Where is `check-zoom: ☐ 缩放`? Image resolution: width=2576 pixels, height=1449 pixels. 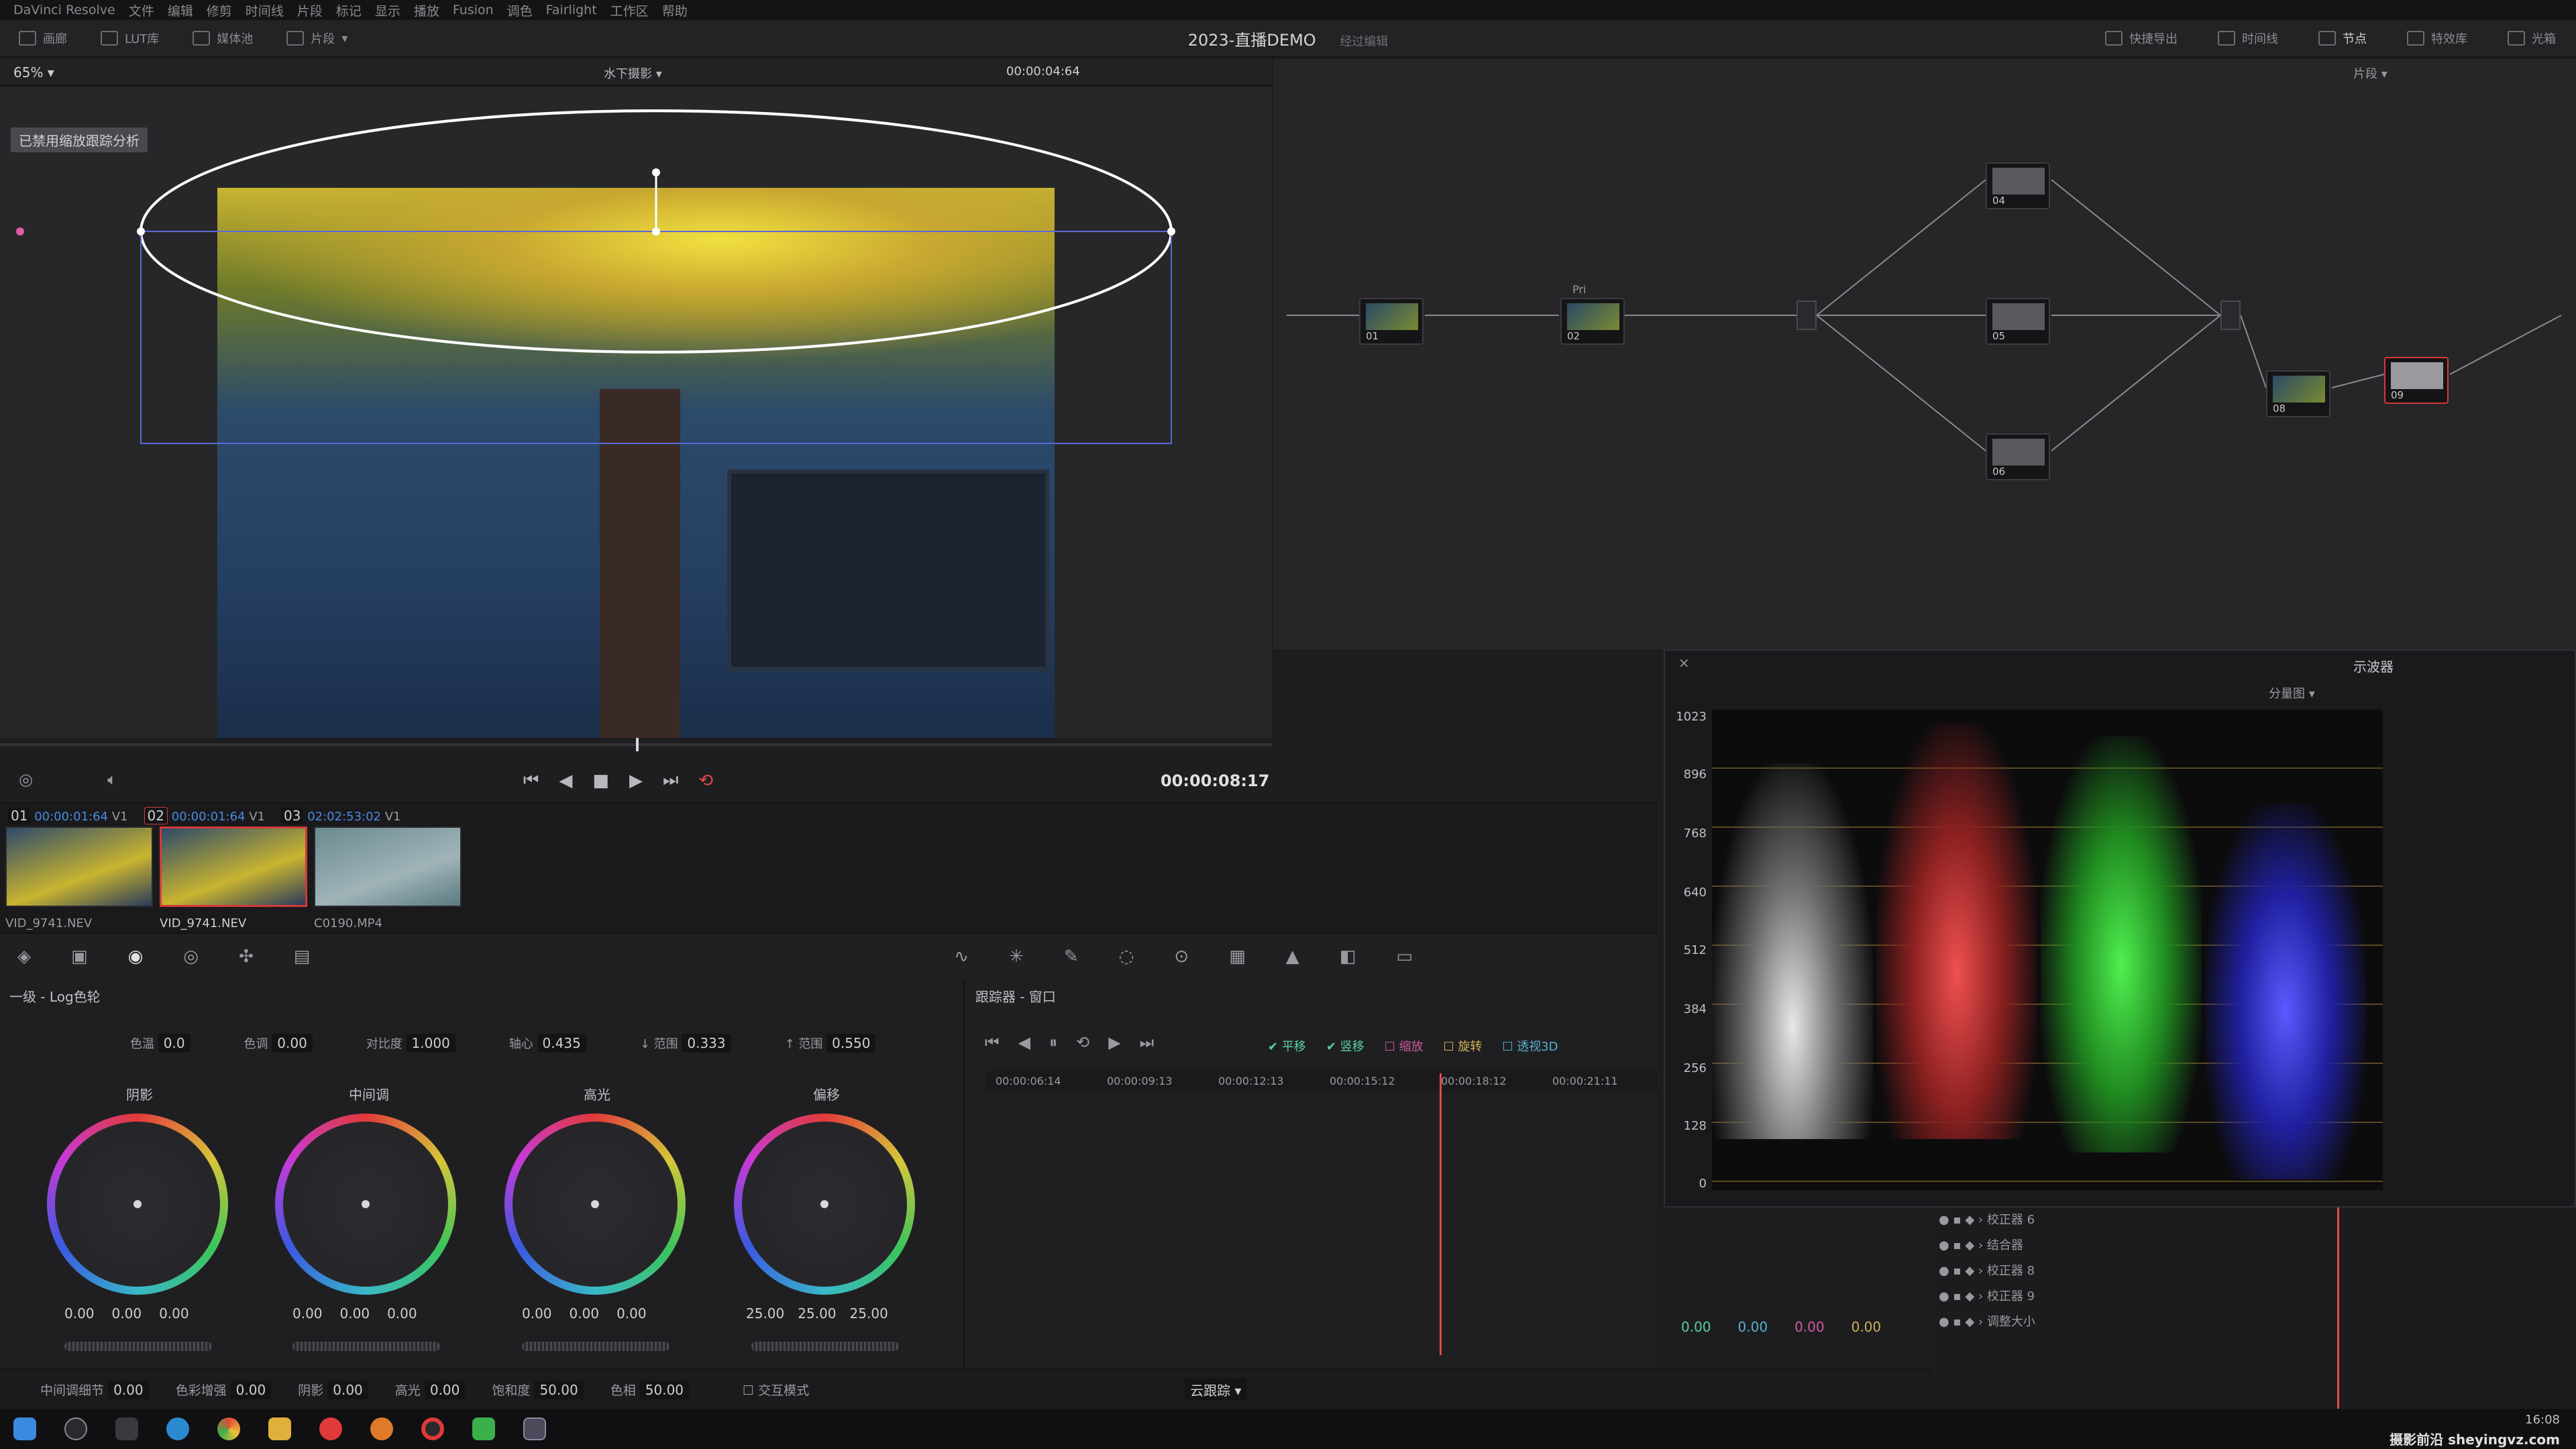
check-zoom: ☐ 缩放 is located at coordinates (1404, 1046).